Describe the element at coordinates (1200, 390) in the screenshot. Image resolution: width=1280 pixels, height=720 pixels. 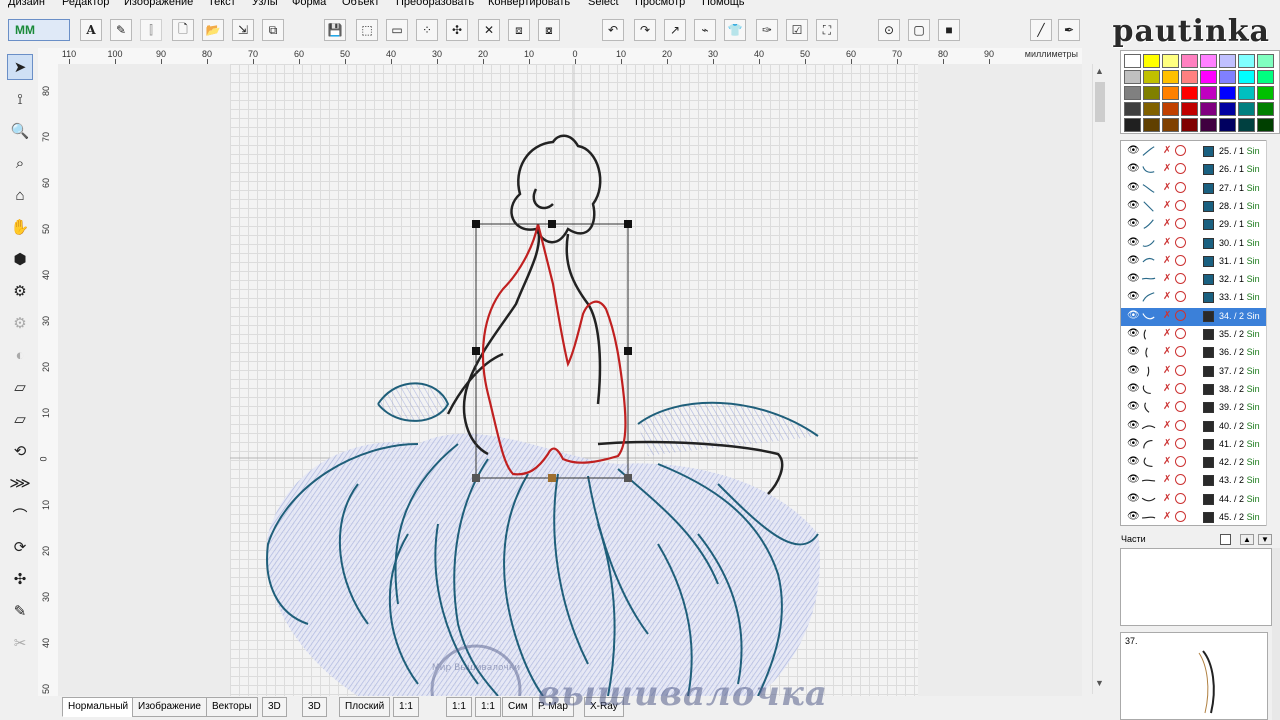
I see `object-row: 👁 ✗ 38. / 2 Sin` at that location.